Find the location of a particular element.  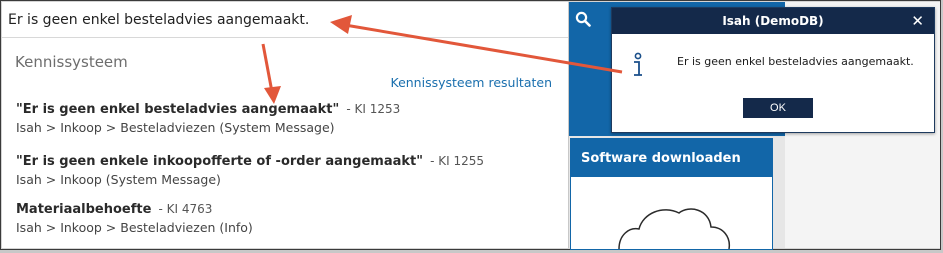

search-icon is located at coordinates (583, 19).